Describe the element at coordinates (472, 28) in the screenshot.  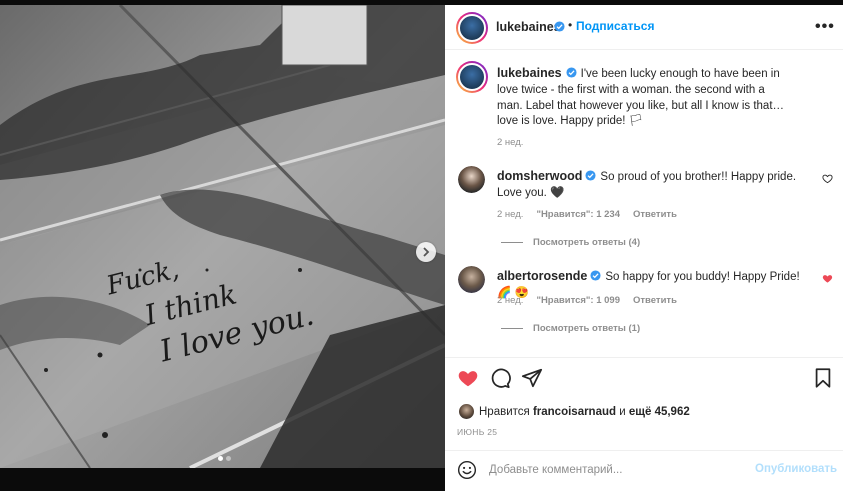
I see `author-avatar` at that location.